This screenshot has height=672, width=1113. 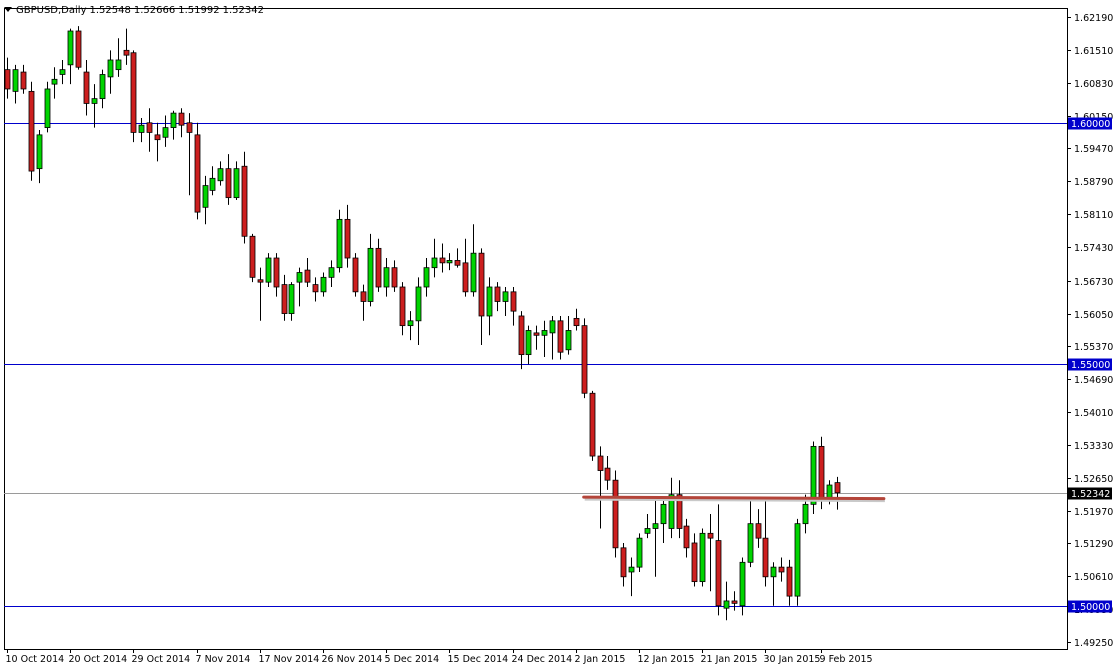 I want to click on resistance-line, so click(x=734, y=498).